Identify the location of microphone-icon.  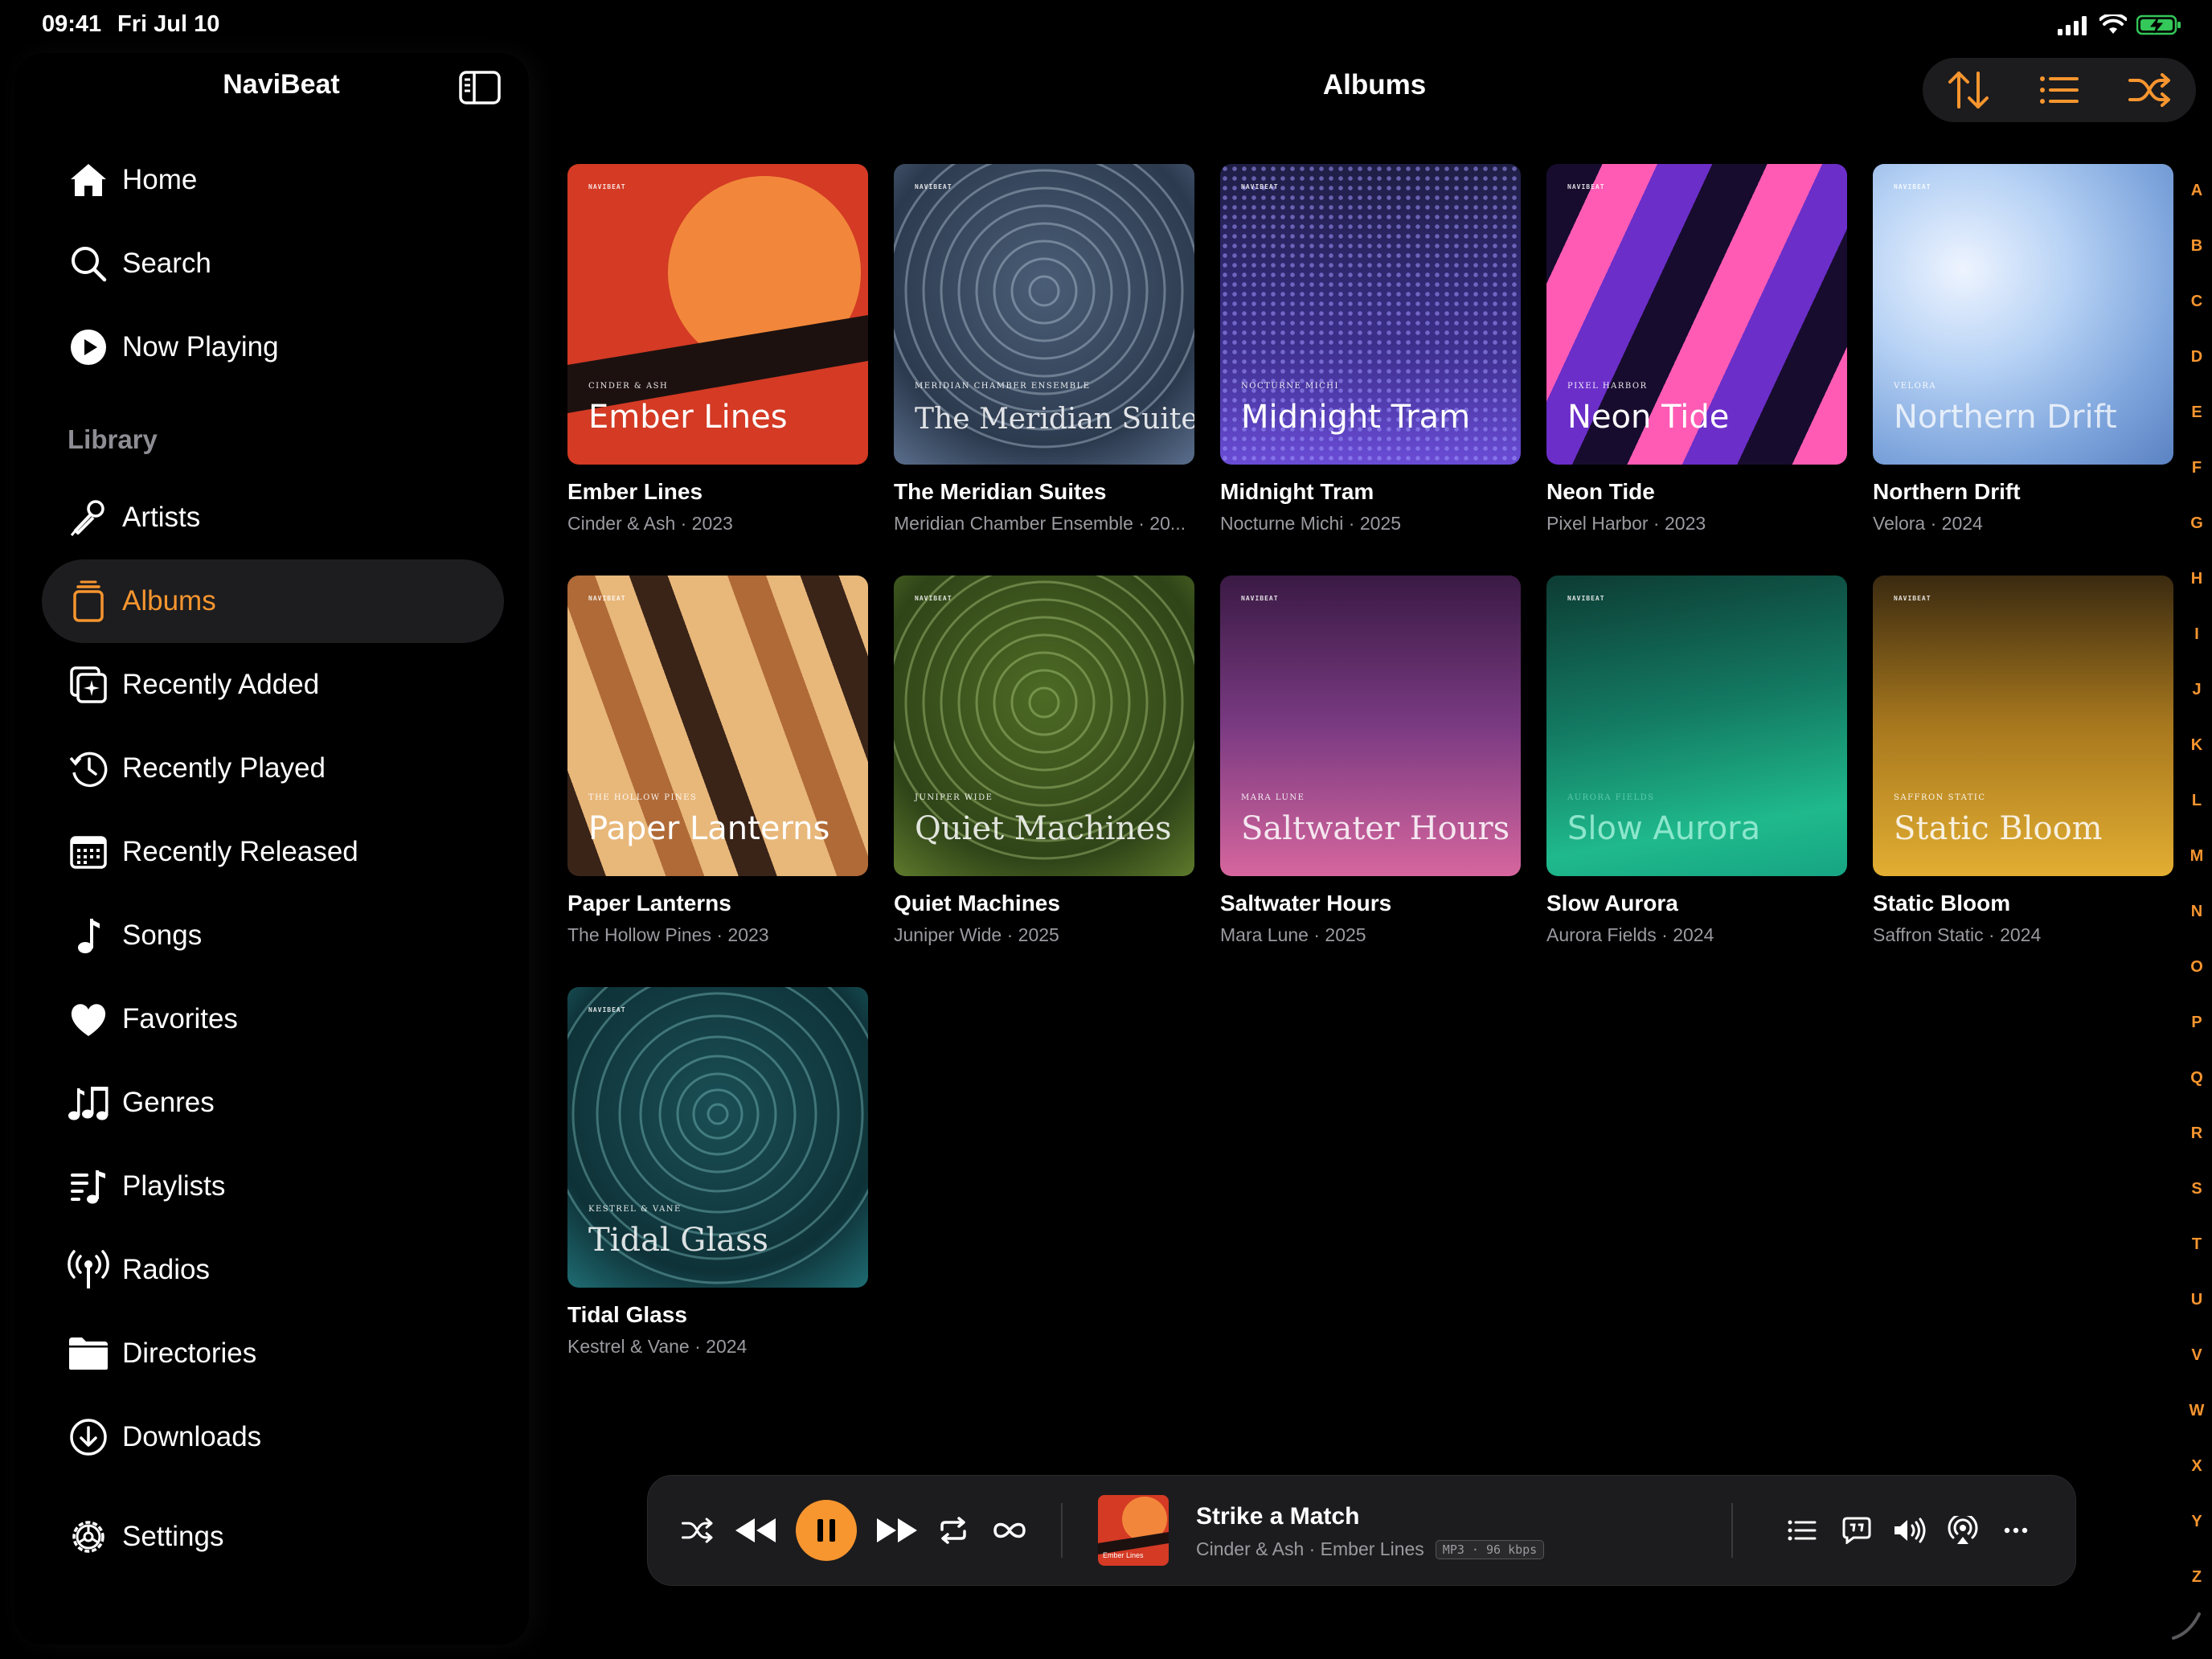
(88, 517).